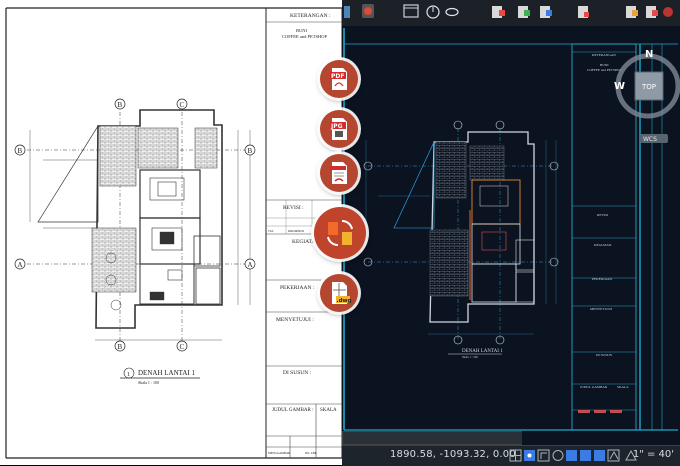 Image resolution: width=680 pixels, height=466 pixels. Describe the element at coordinates (623, 387) in the screenshot. I see `cad-skala: SKALA` at that location.